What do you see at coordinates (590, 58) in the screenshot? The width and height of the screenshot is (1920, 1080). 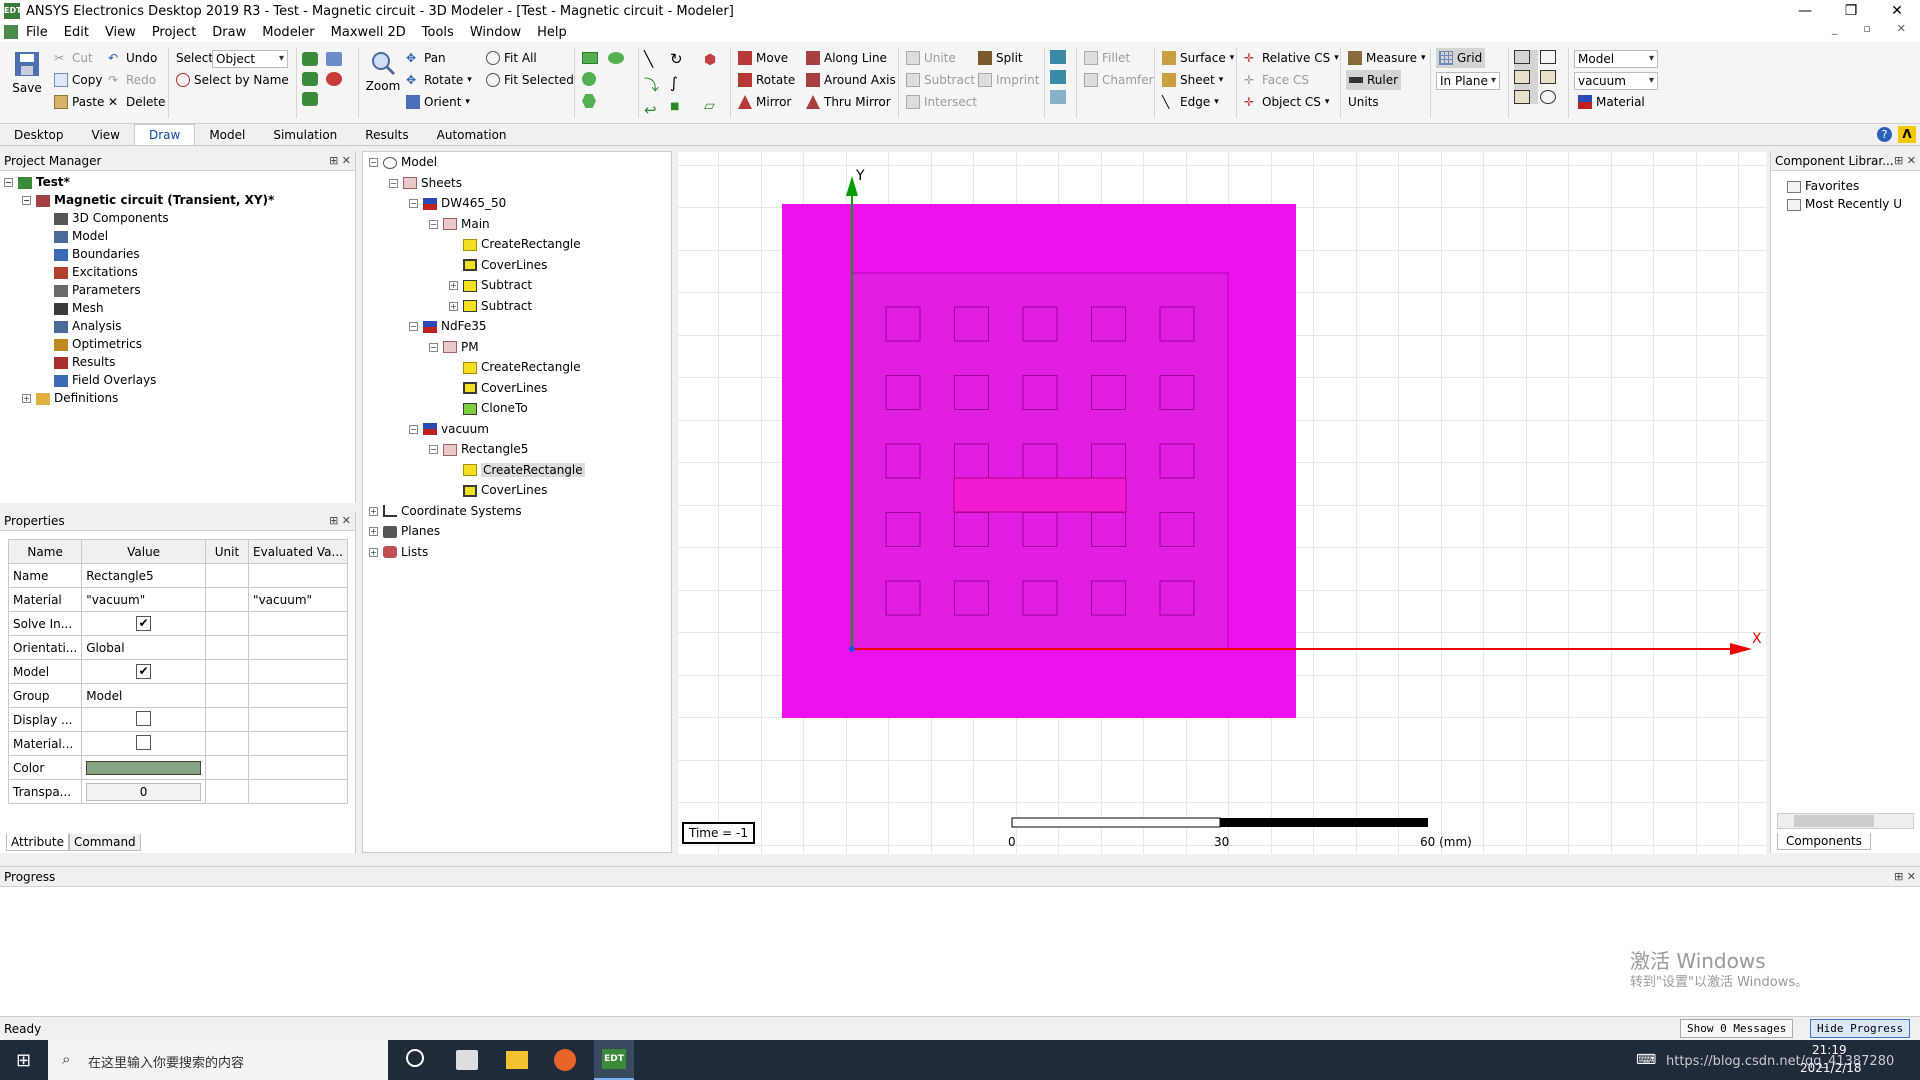 I see `draw-rectangle-icon` at bounding box center [590, 58].